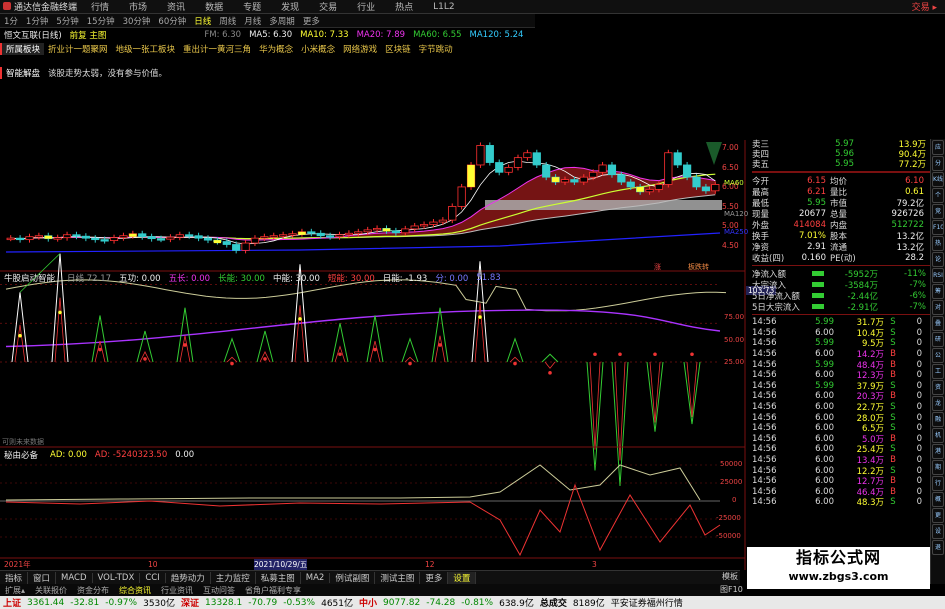 This screenshot has width=945, height=609. What do you see at coordinates (88, 35) in the screenshot?
I see `chart-mode: 前复 主图` at bounding box center [88, 35].